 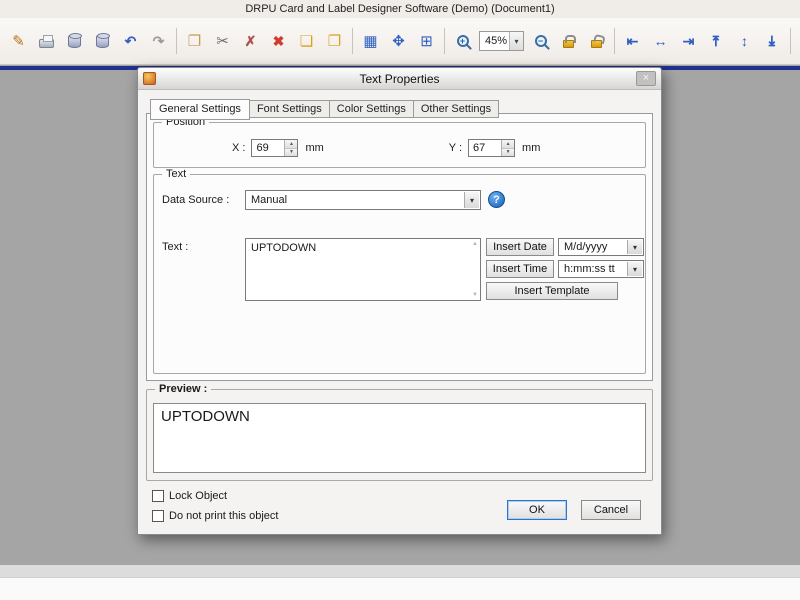 I want to click on preview-label: Preview :, so click(x=183, y=389).